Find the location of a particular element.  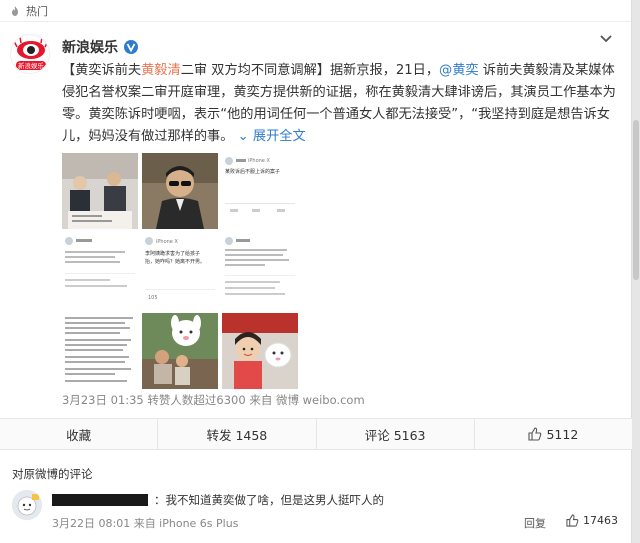

screenshot-comment: iPhone X 李阿姨跪求害为了给孩子 抬，她咋吗？她离不开男。 105 is located at coordinates (180, 271).